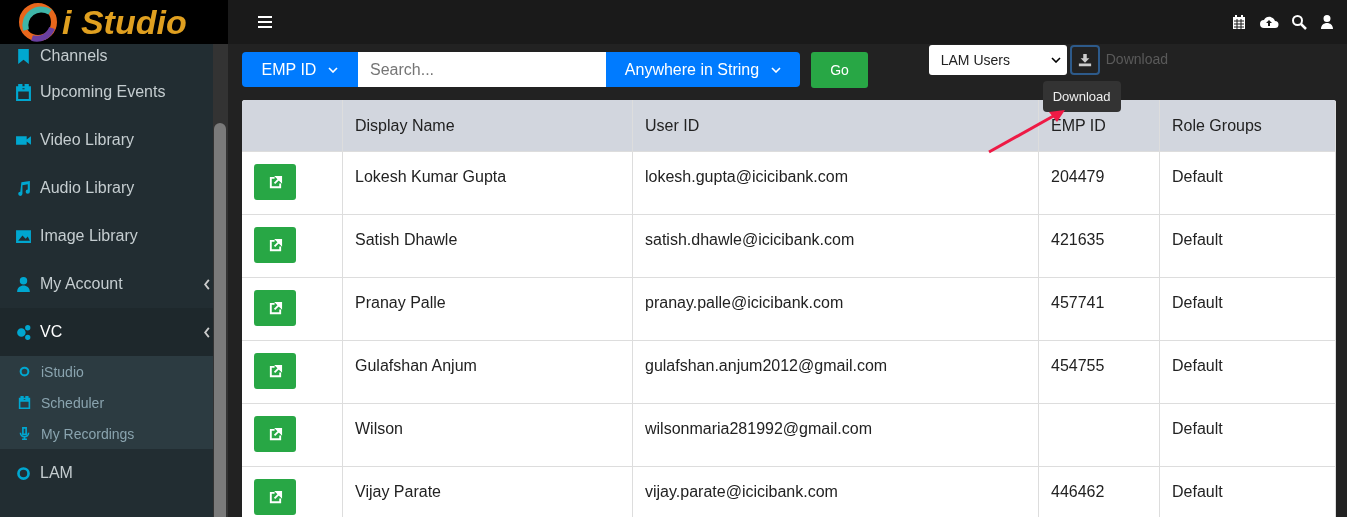 The height and width of the screenshot is (517, 1347). What do you see at coordinates (300, 69) in the screenshot?
I see `field-select: EMP ID` at bounding box center [300, 69].